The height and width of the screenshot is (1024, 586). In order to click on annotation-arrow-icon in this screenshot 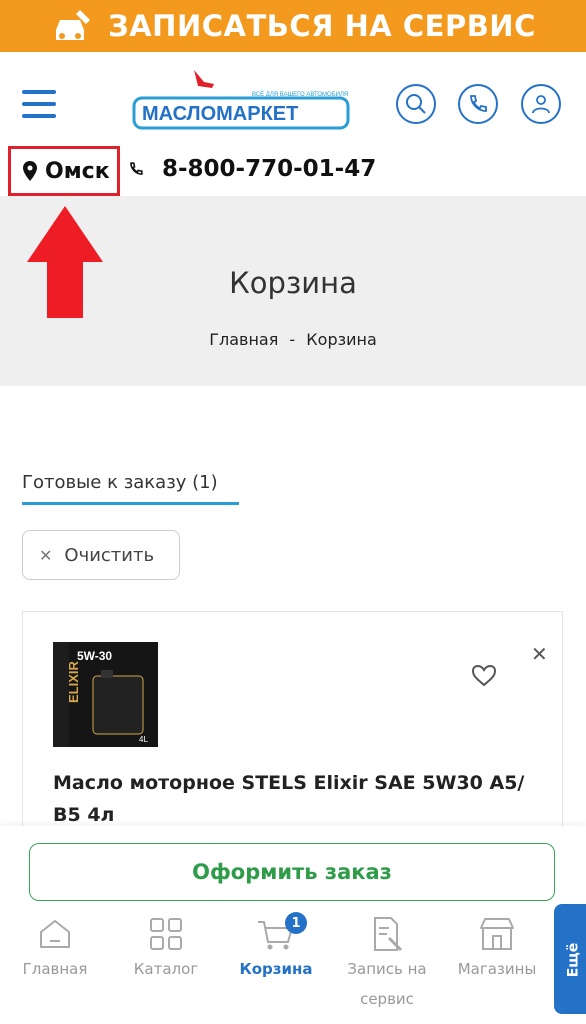, I will do `click(65, 262)`.